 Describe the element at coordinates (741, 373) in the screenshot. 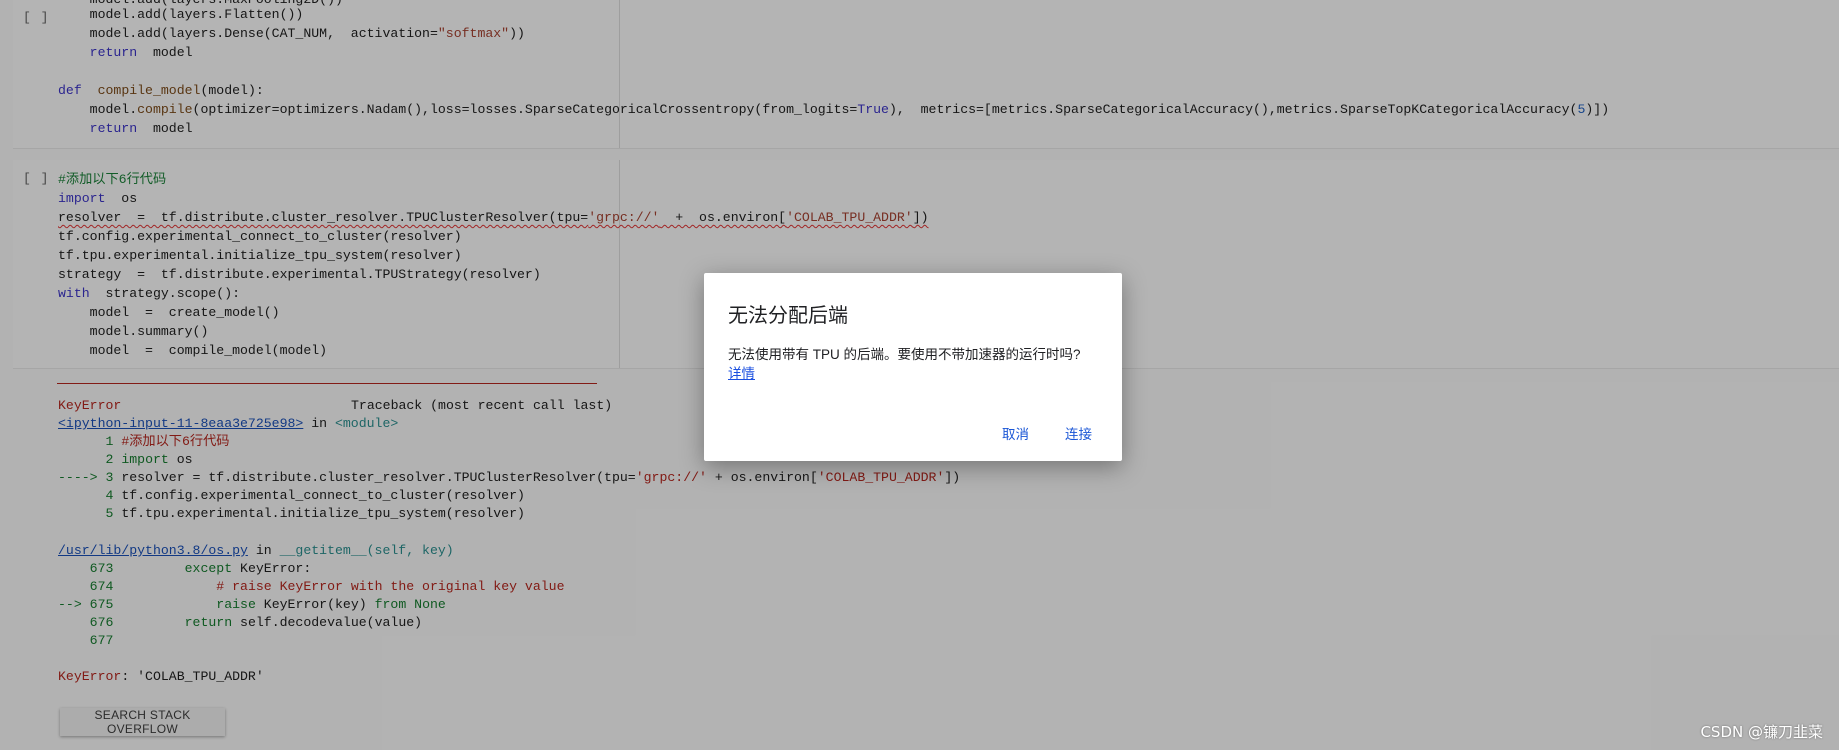

I see `details-link: 详情` at that location.